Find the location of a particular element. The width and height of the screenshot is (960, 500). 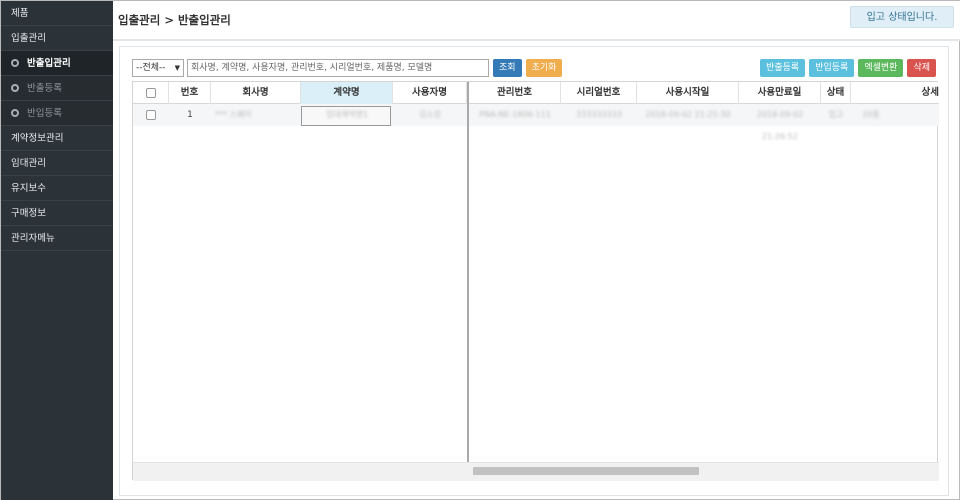

search-toolbar: --전체-- 조회 초기화 is located at coordinates (347, 68).